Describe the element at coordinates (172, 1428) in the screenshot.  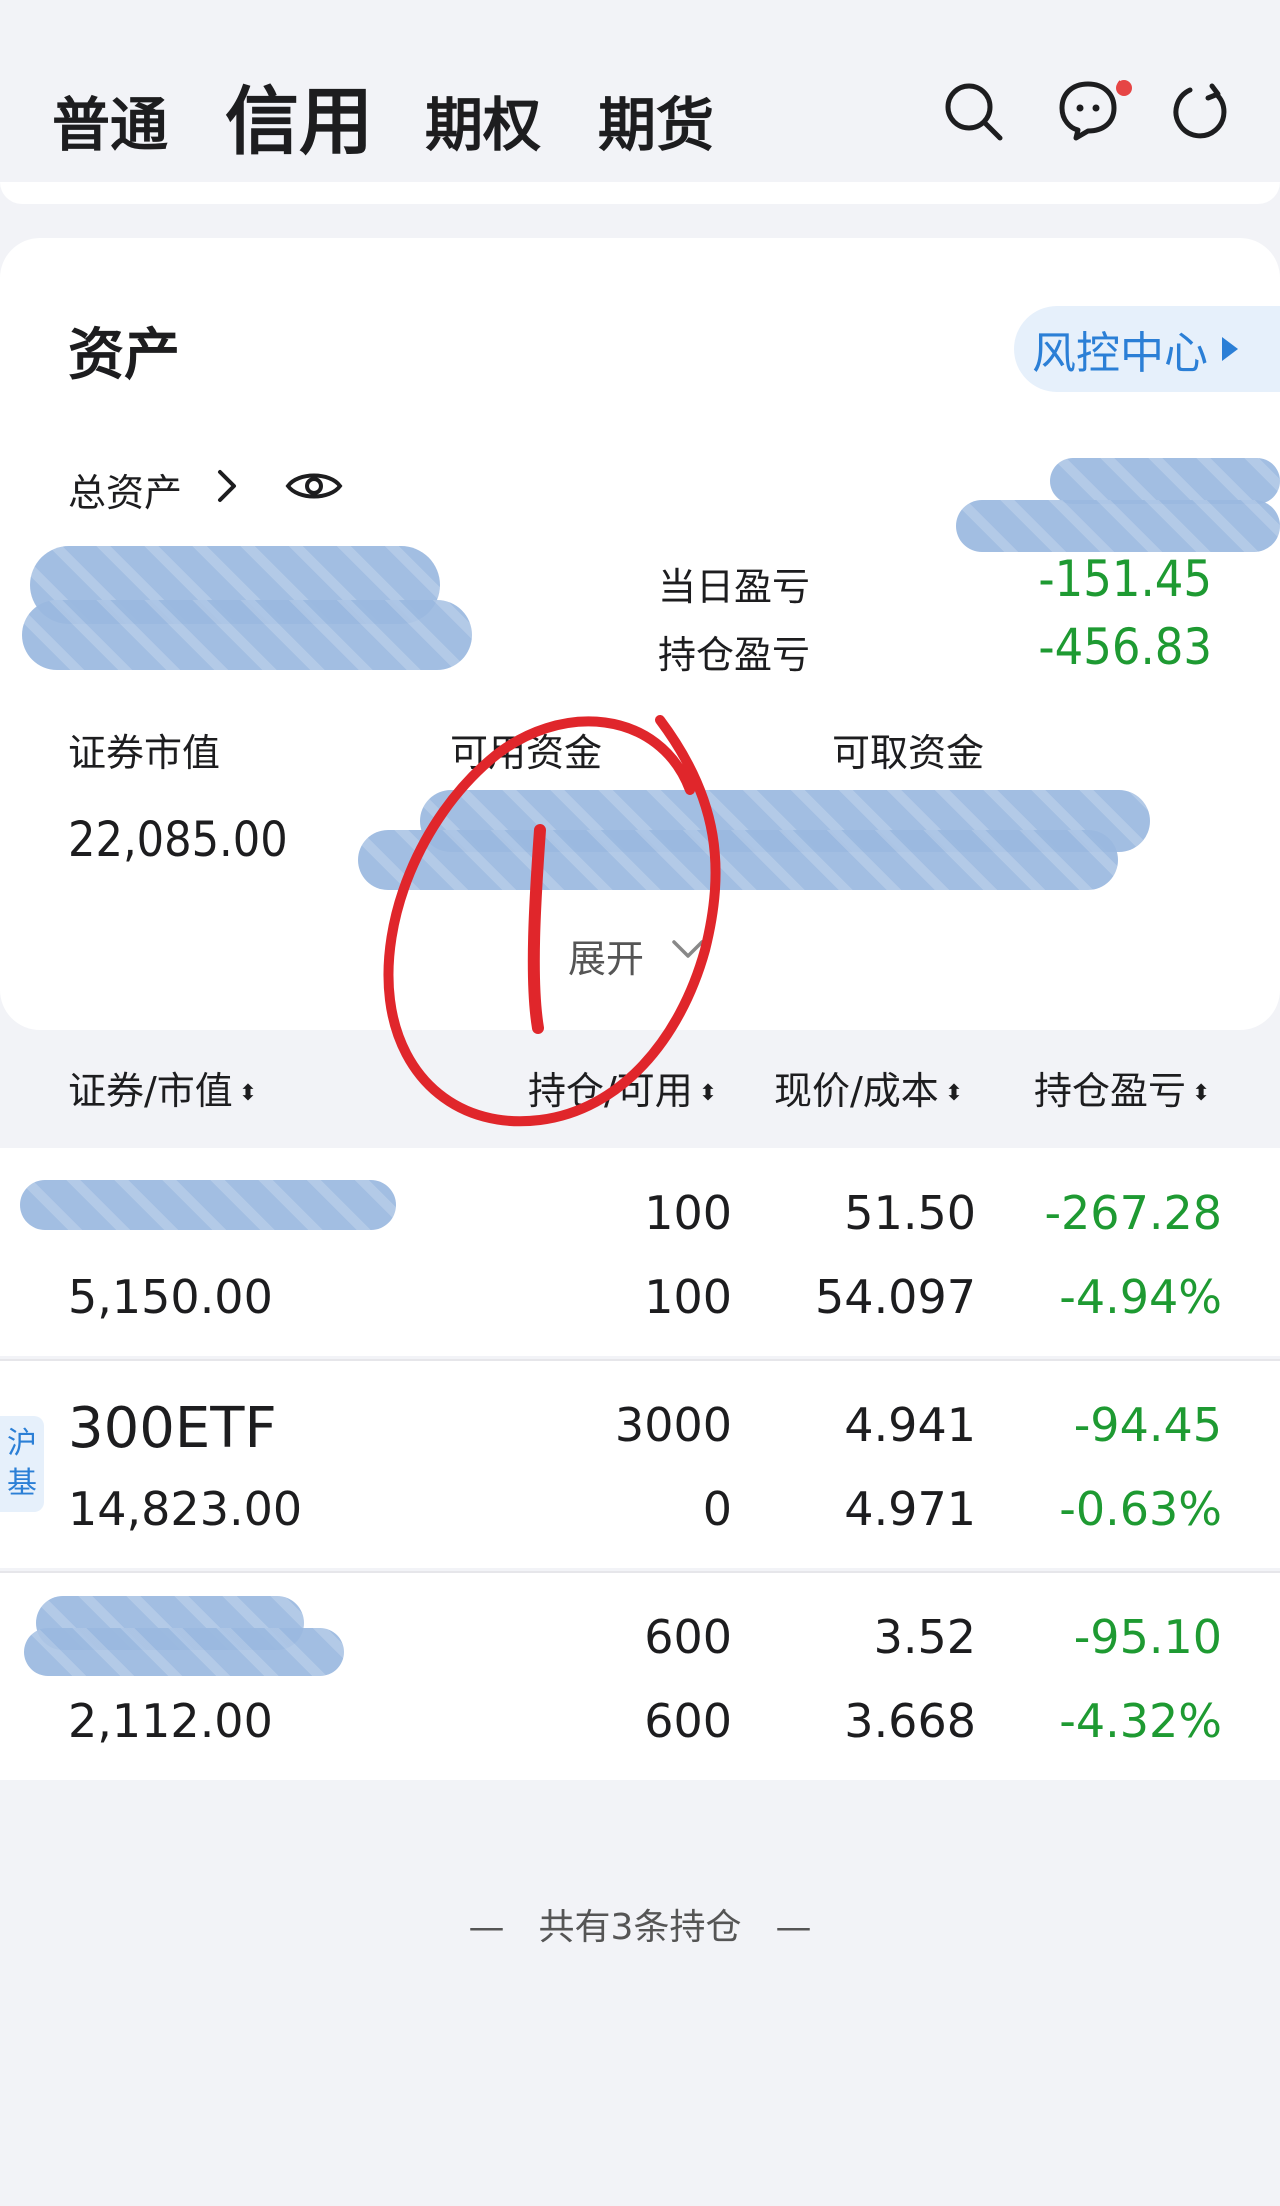
I see `row2-name: 300ETF` at that location.